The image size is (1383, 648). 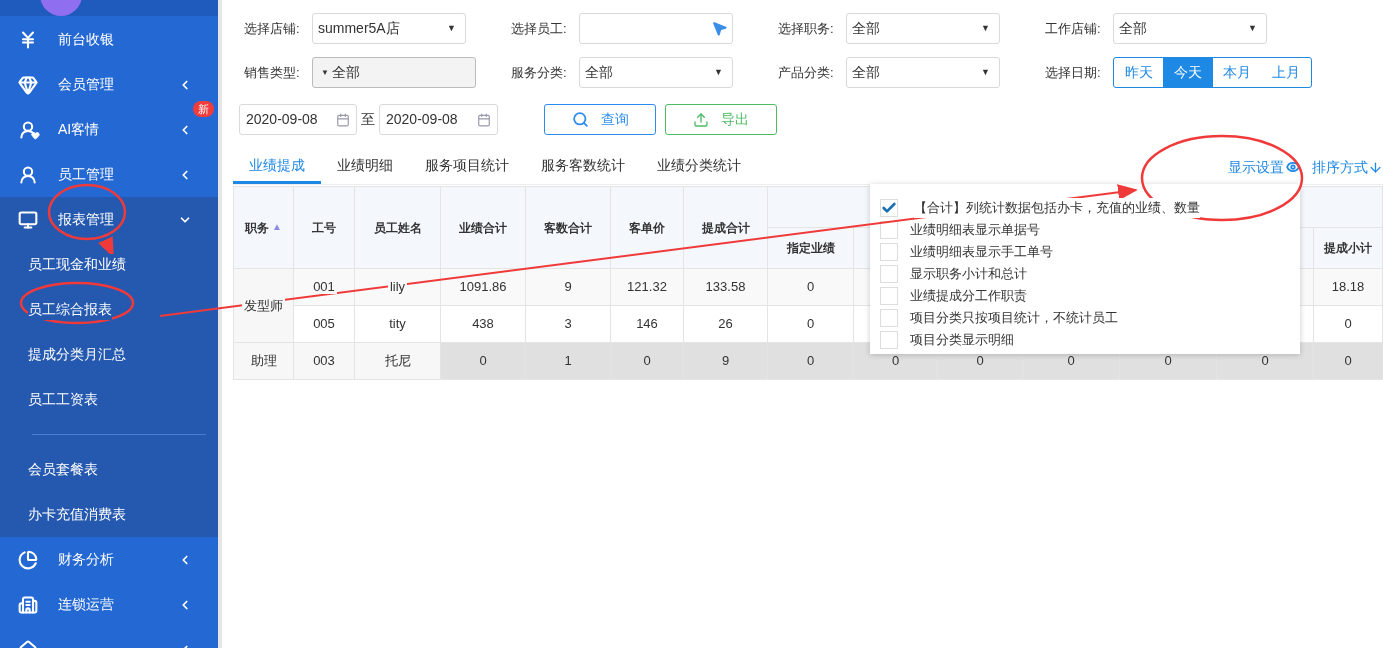 What do you see at coordinates (397, 324) in the screenshot?
I see `table-cell: tity` at bounding box center [397, 324].